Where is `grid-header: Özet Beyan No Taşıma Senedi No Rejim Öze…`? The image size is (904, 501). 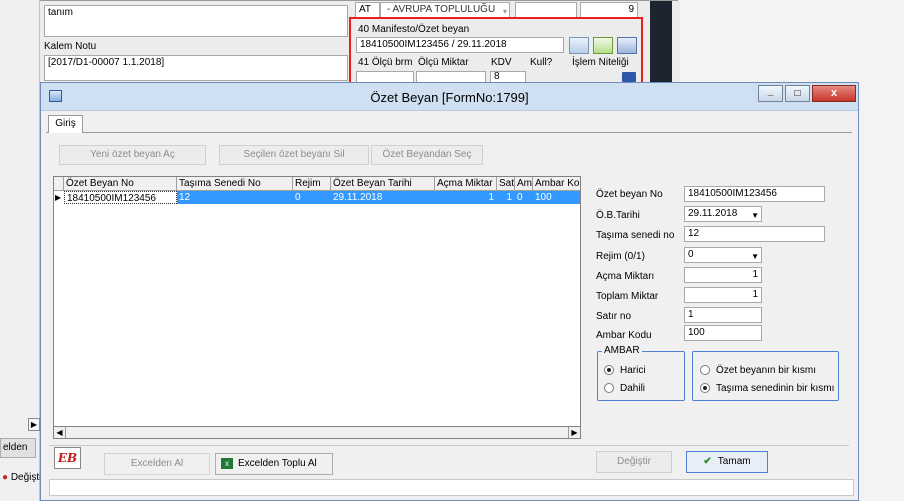 grid-header: Özet Beyan No Taşıma Senedi No Rejim Öze… is located at coordinates (317, 184).